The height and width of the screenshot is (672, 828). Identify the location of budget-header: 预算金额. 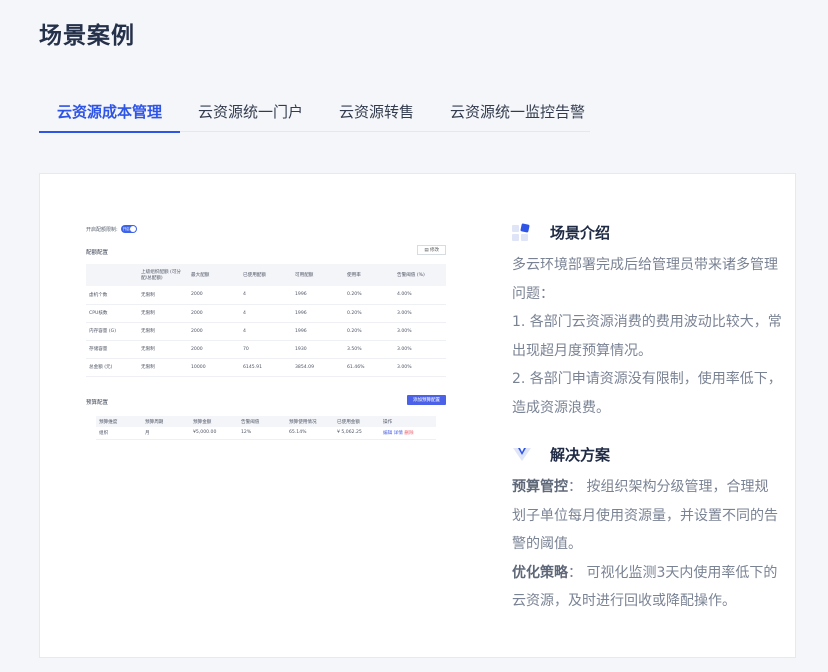
(214, 421).